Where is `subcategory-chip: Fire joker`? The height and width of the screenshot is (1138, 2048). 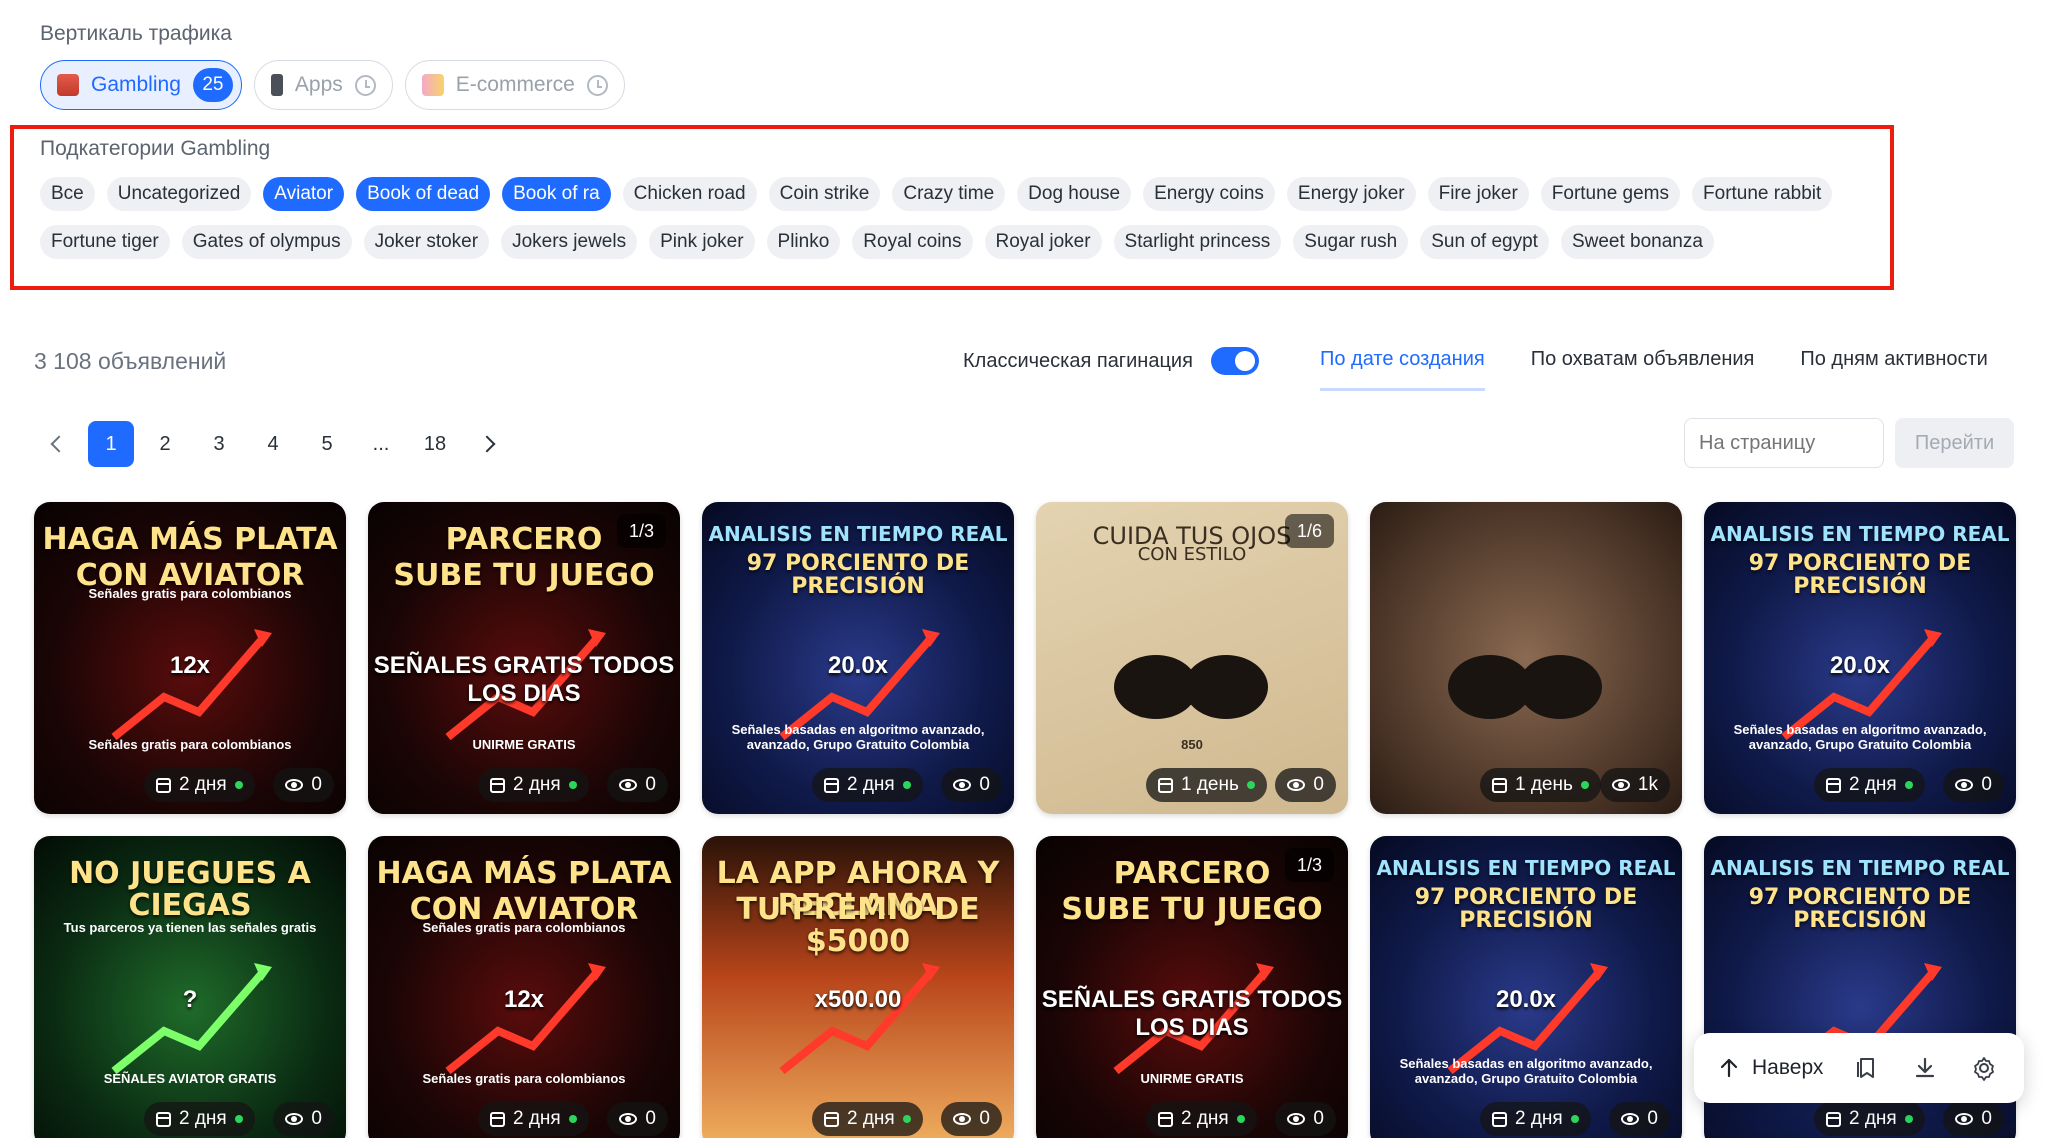 subcategory-chip: Fire joker is located at coordinates (1478, 194).